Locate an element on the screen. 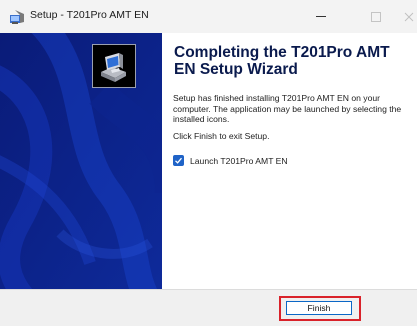  minimize-button is located at coordinates (321, 16).